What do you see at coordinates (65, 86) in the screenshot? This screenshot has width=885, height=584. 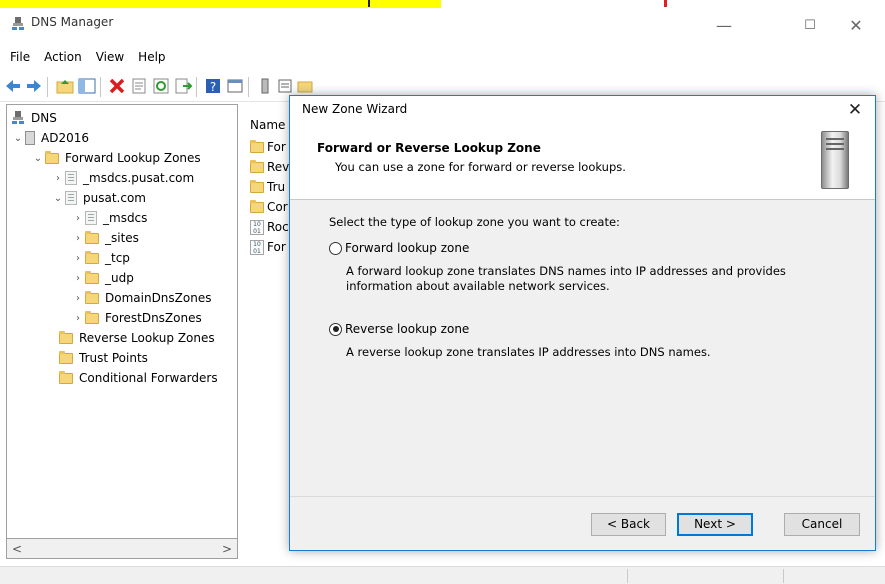 I see `up-folder-icon` at bounding box center [65, 86].